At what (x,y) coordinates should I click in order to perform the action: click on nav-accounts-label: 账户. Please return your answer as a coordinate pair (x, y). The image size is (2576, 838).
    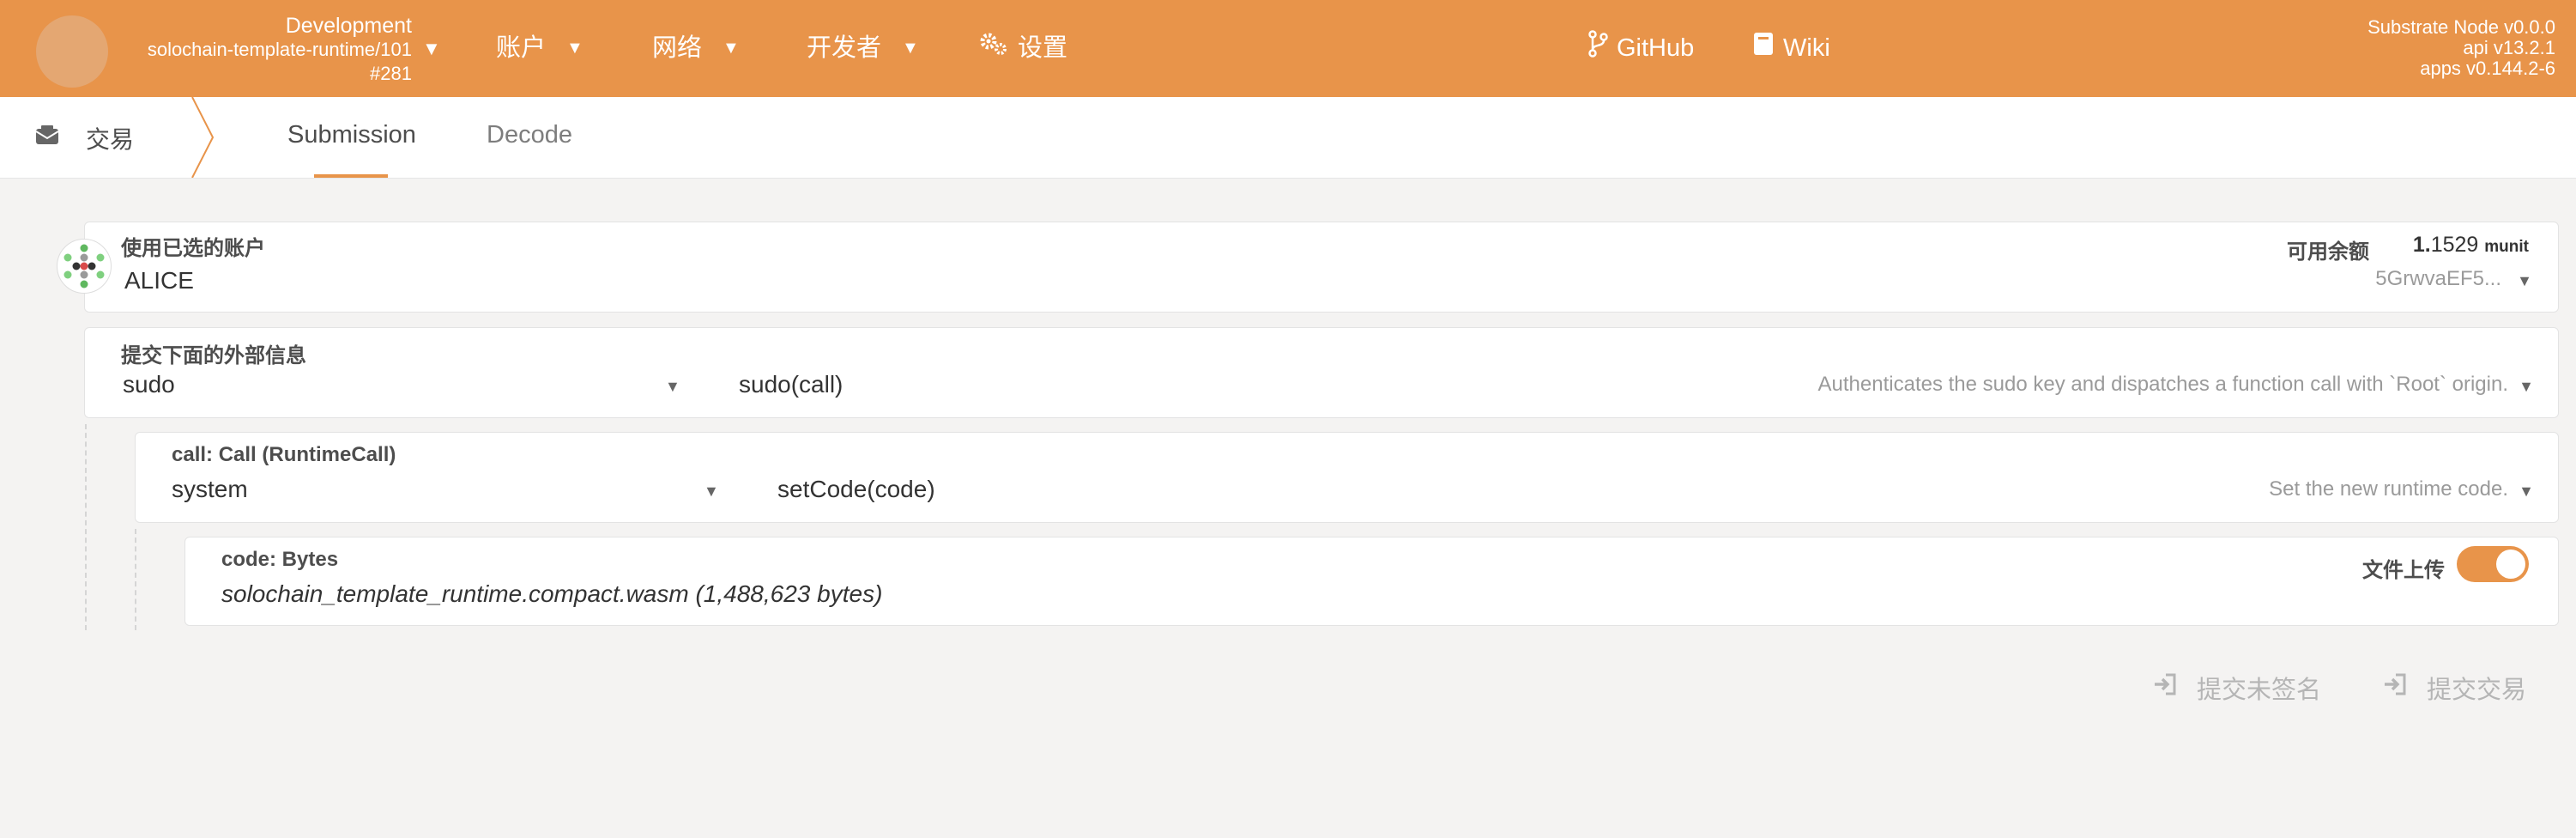
    Looking at the image, I should click on (521, 48).